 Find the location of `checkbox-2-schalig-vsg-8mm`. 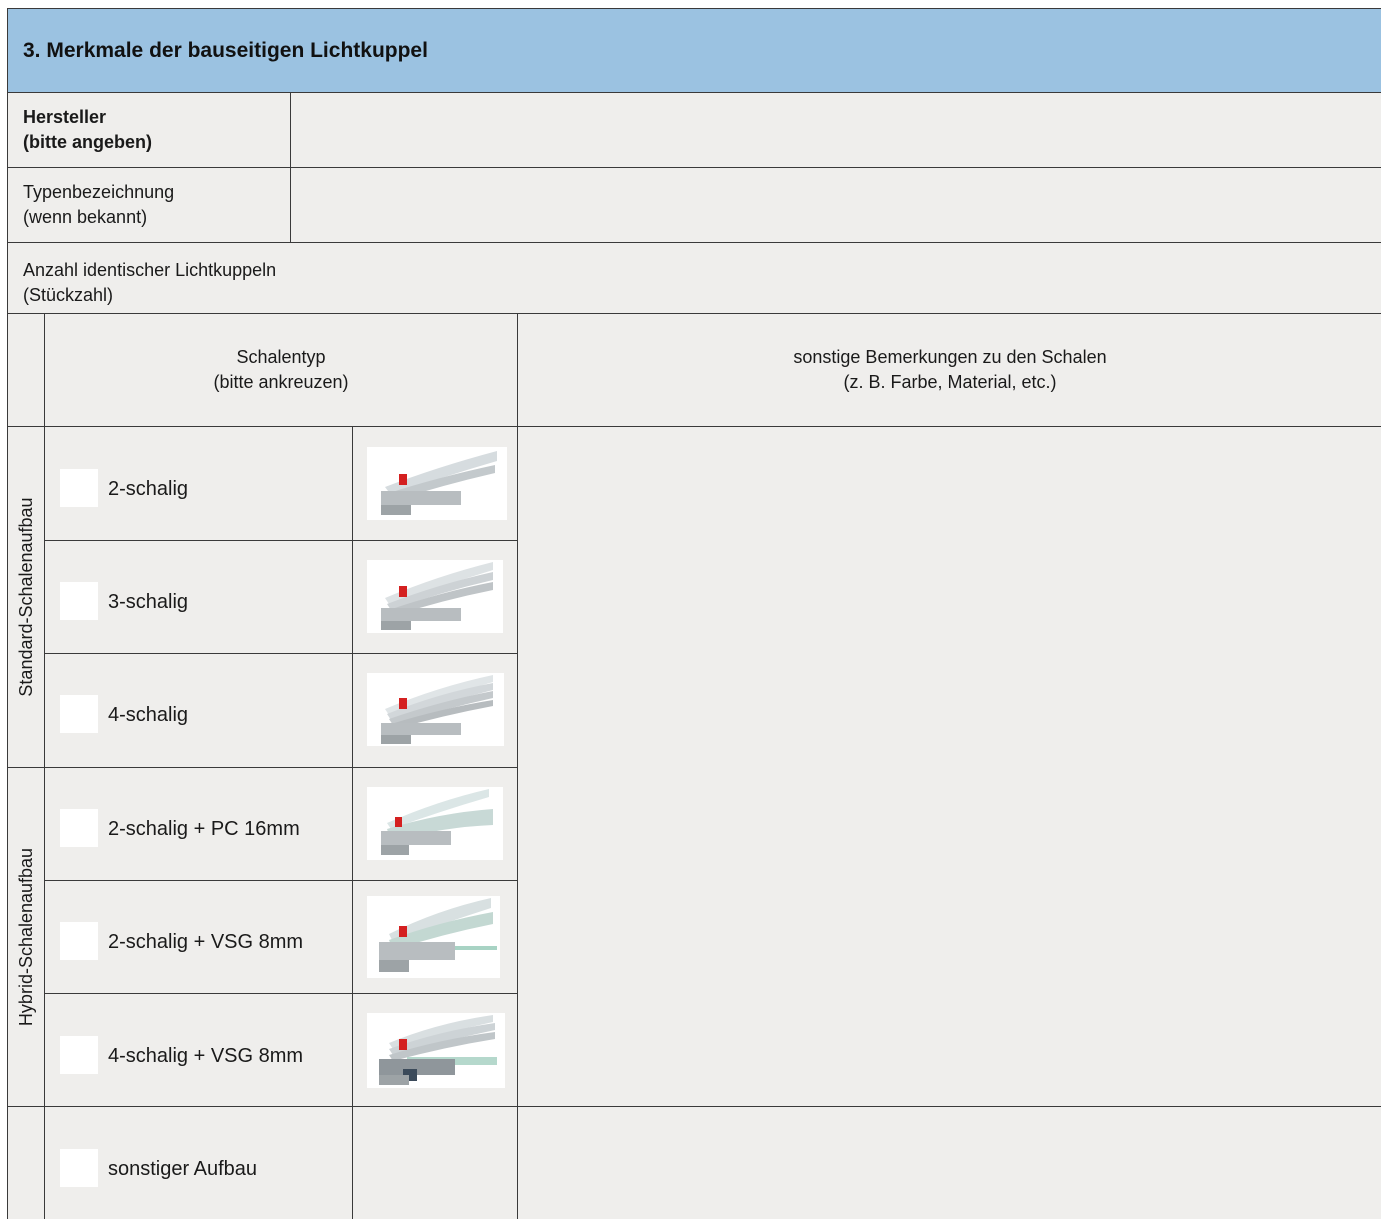

checkbox-2-schalig-vsg-8mm is located at coordinates (79, 941).